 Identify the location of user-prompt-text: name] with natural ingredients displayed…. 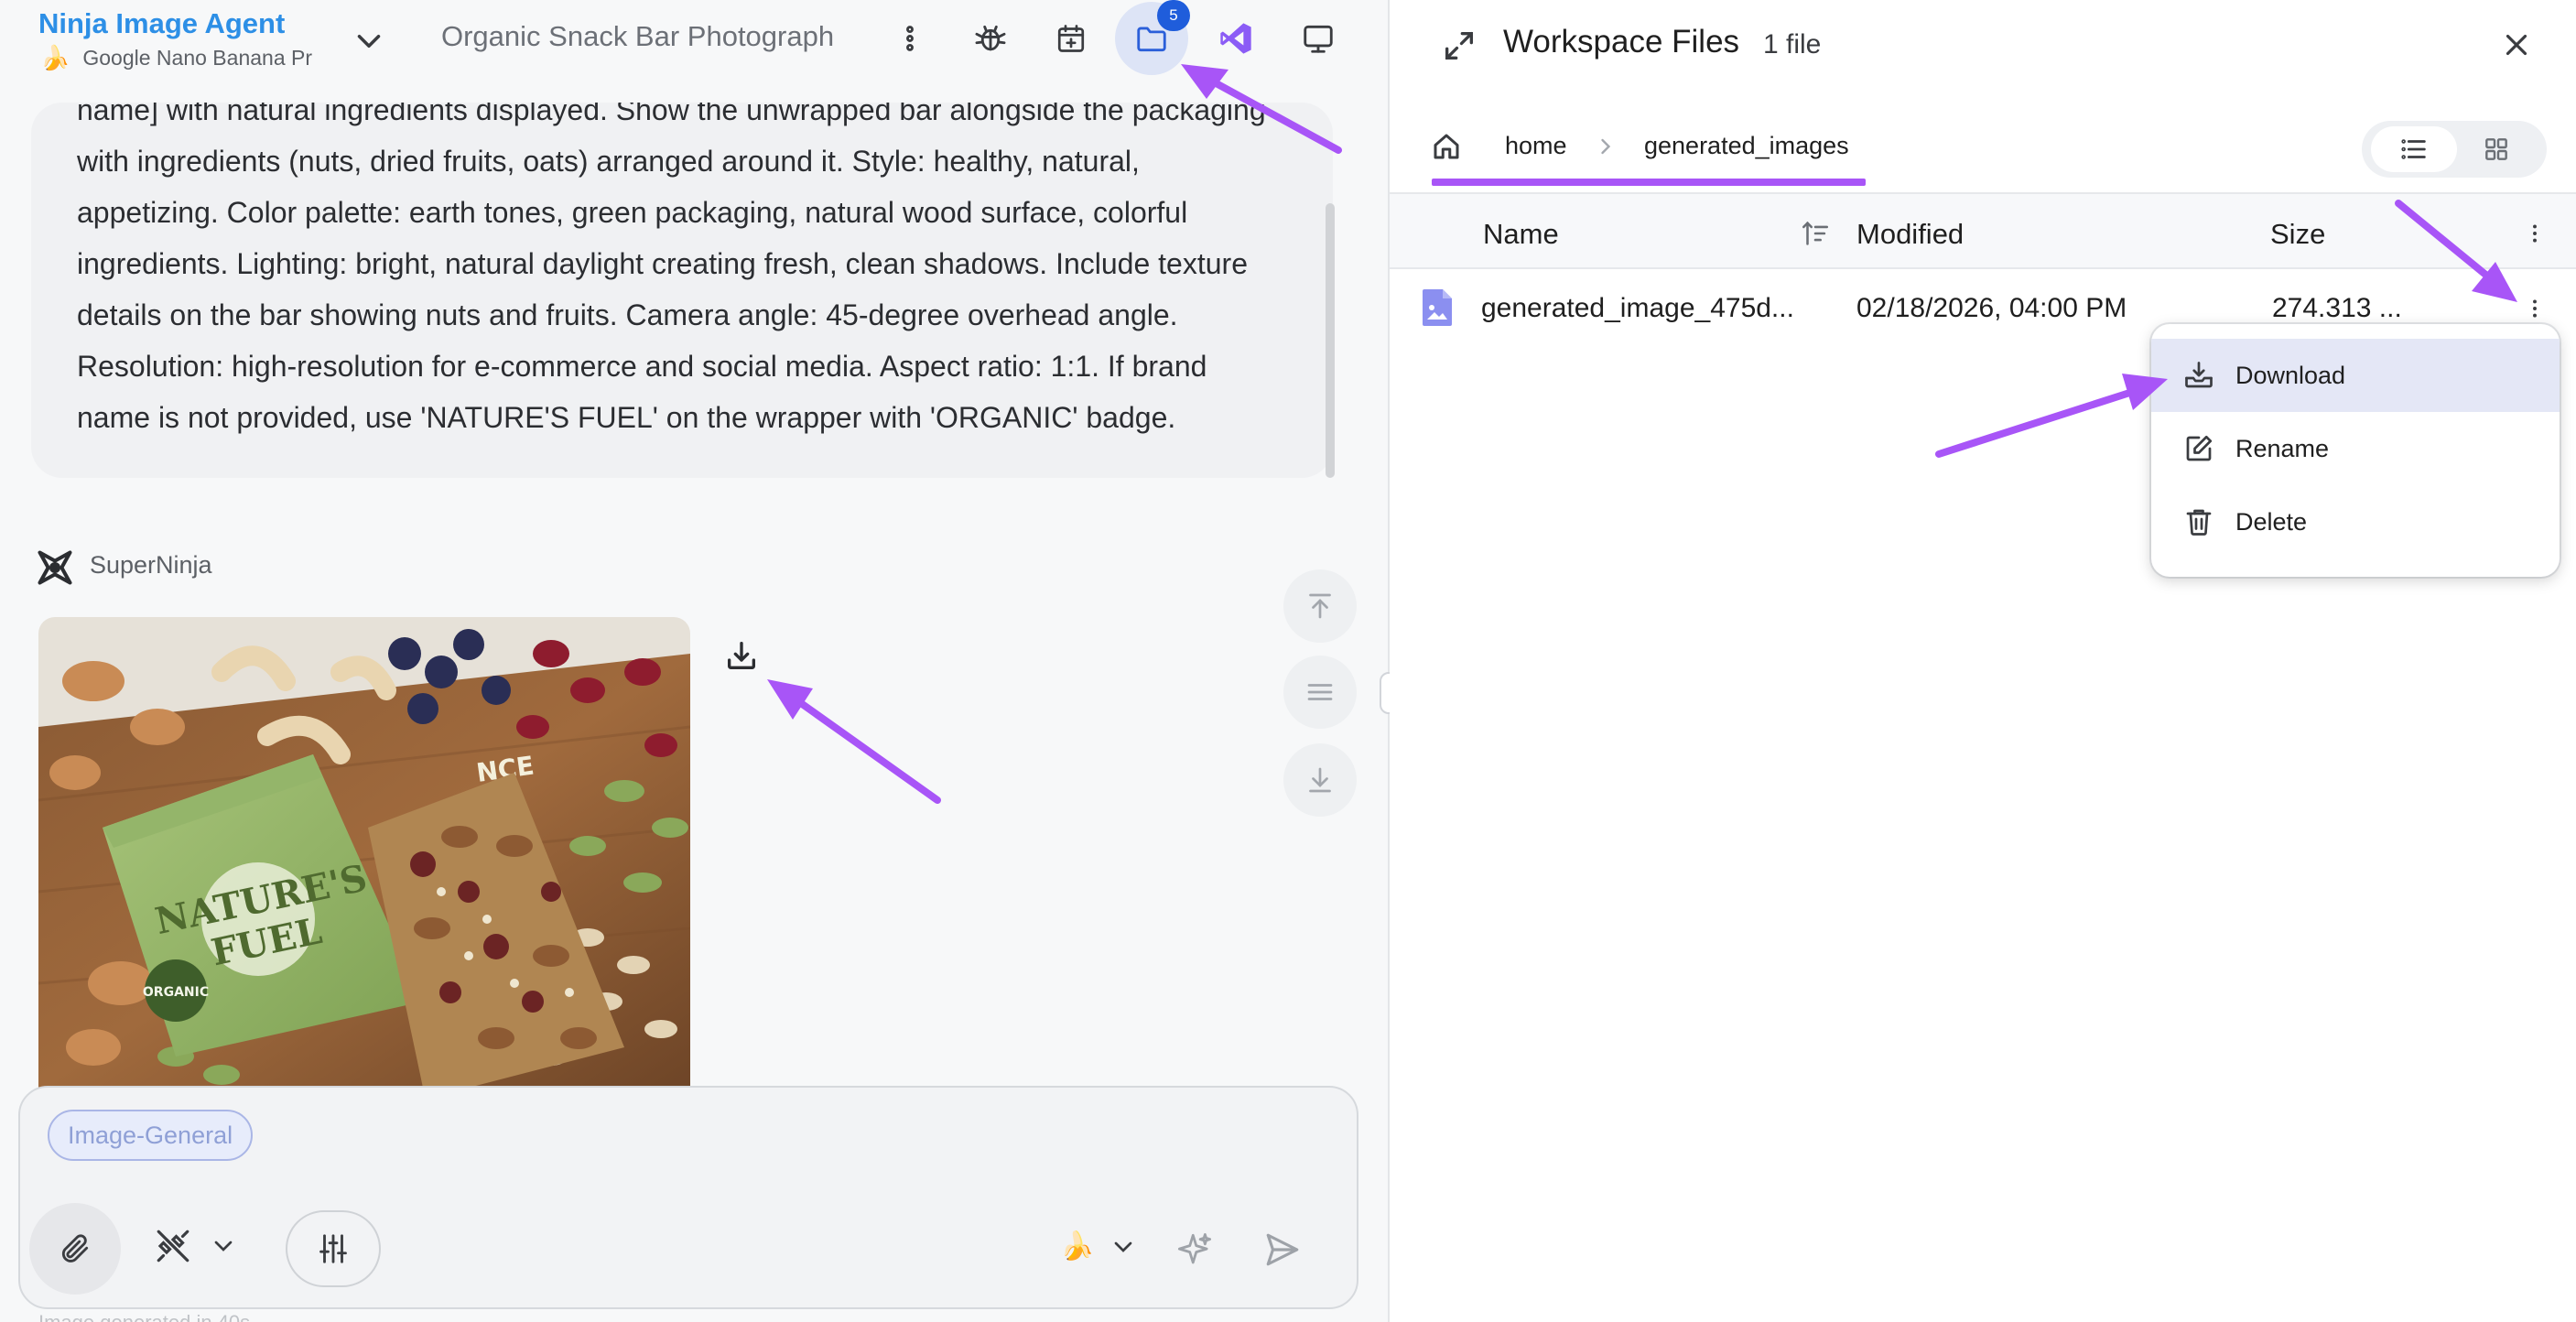
(682, 273).